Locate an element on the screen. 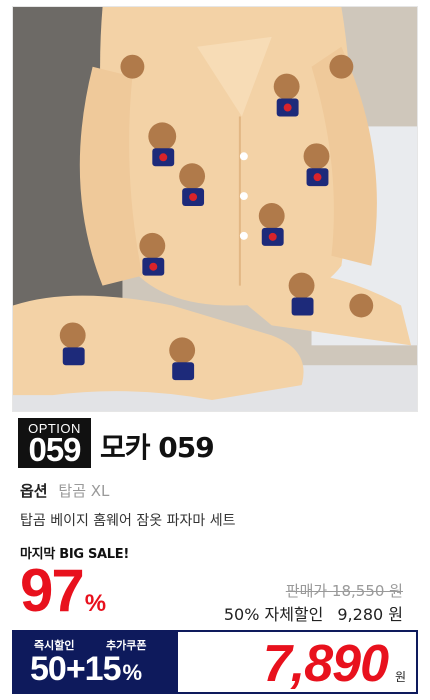  coupon-box: 즉시할인 추가쿠폰 50+15% is located at coordinates (96, 662).